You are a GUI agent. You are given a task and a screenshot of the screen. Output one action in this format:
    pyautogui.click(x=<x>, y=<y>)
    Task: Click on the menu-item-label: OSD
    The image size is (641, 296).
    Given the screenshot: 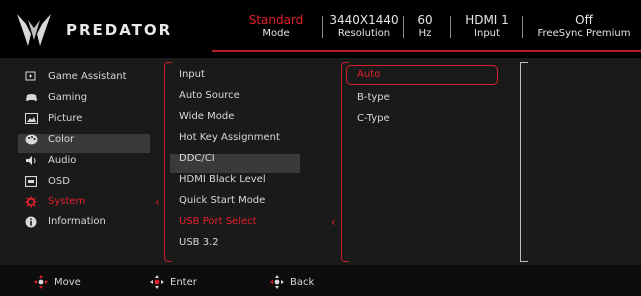 What is the action you would take?
    pyautogui.click(x=59, y=181)
    